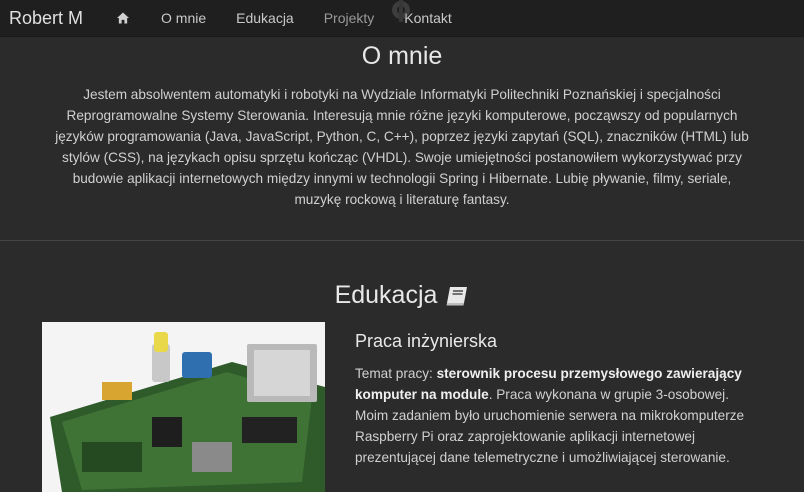  Describe the element at coordinates (183, 407) in the screenshot. I see `raspberry-pi-photo` at that location.